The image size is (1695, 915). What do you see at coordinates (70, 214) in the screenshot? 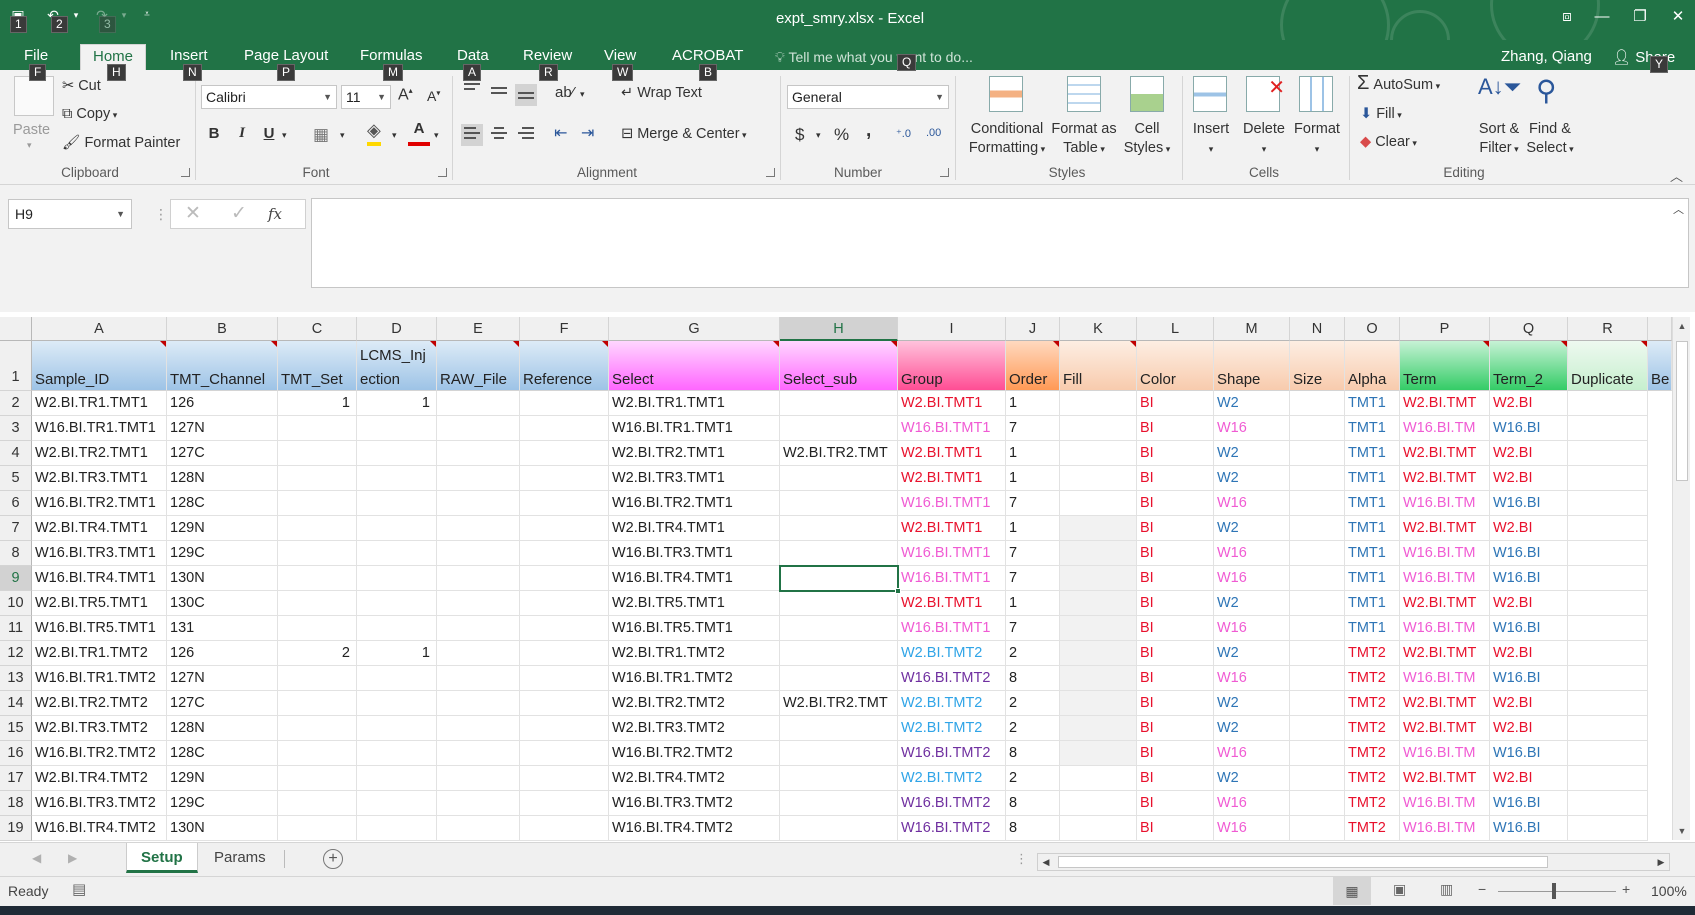
I see `name-box: H9 ▼` at bounding box center [70, 214].